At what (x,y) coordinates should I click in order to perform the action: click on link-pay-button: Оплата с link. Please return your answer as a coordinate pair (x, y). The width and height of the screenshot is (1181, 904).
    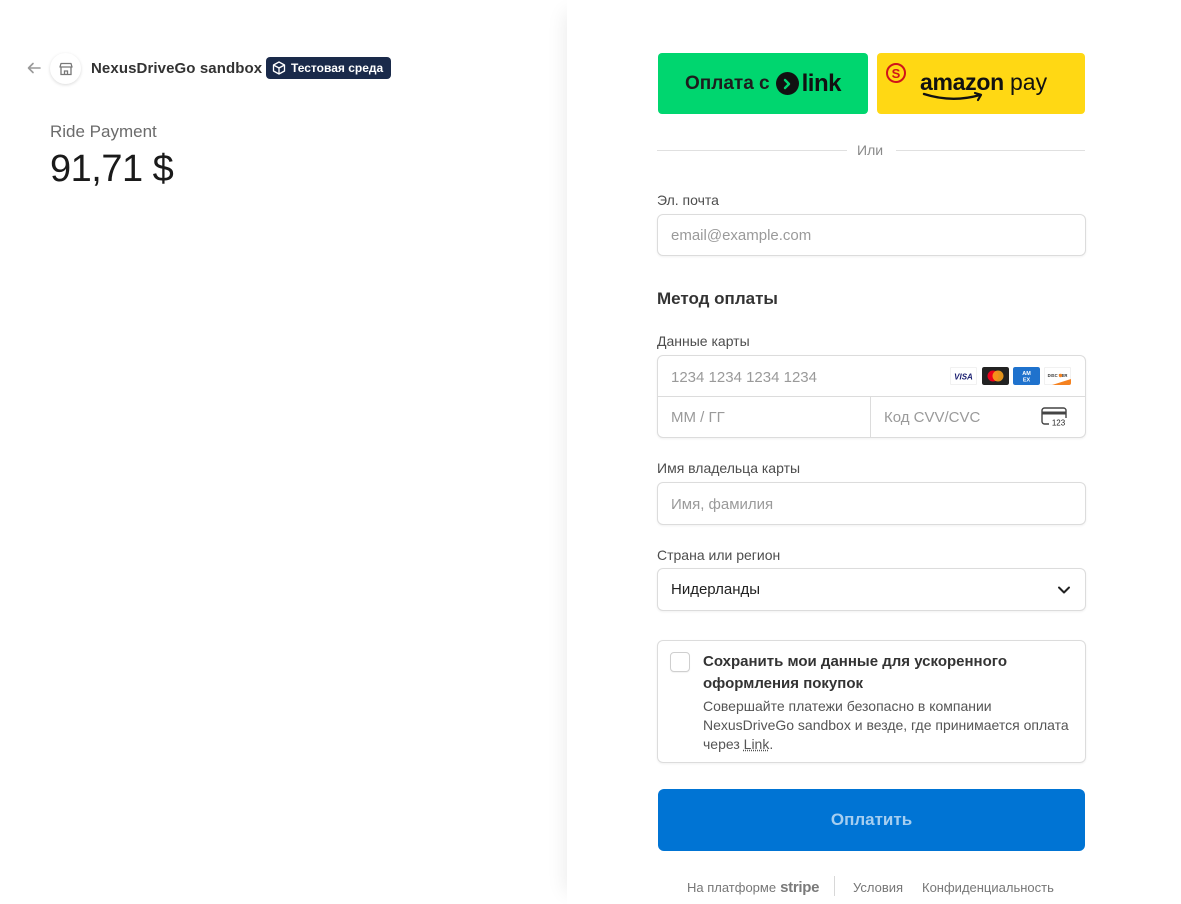
    Looking at the image, I should click on (763, 83).